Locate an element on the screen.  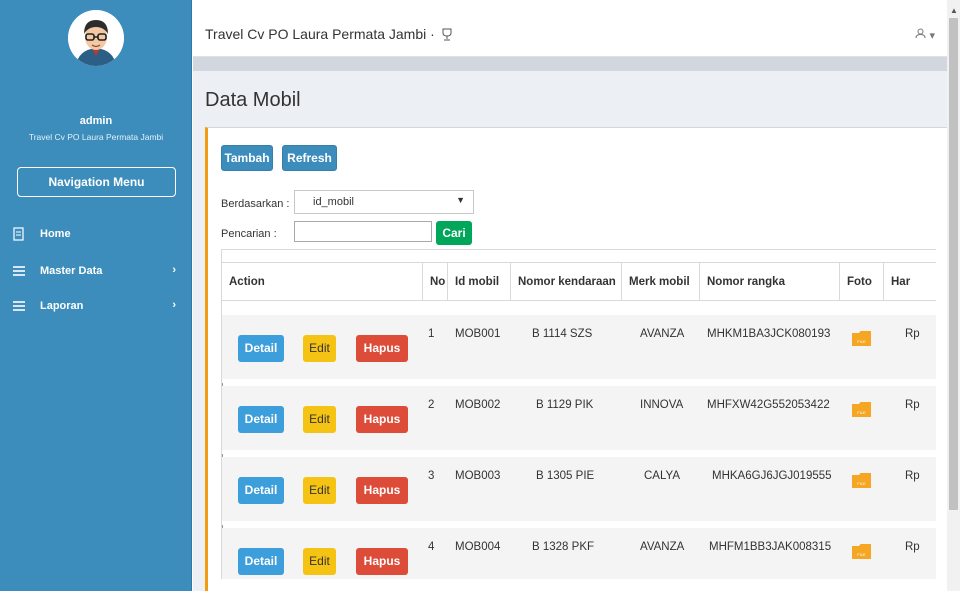
cell-nomor-kendaraan: B 1328 PKF is located at coordinates (563, 547).